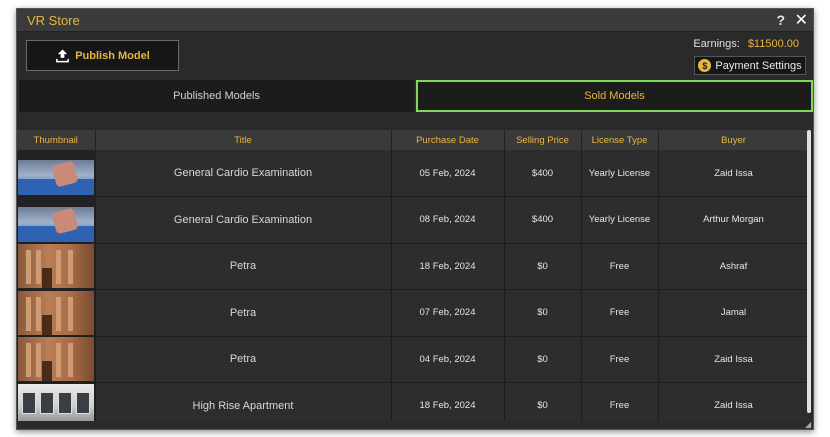  I want to click on buyer-name: Arthur Morgan, so click(733, 220).